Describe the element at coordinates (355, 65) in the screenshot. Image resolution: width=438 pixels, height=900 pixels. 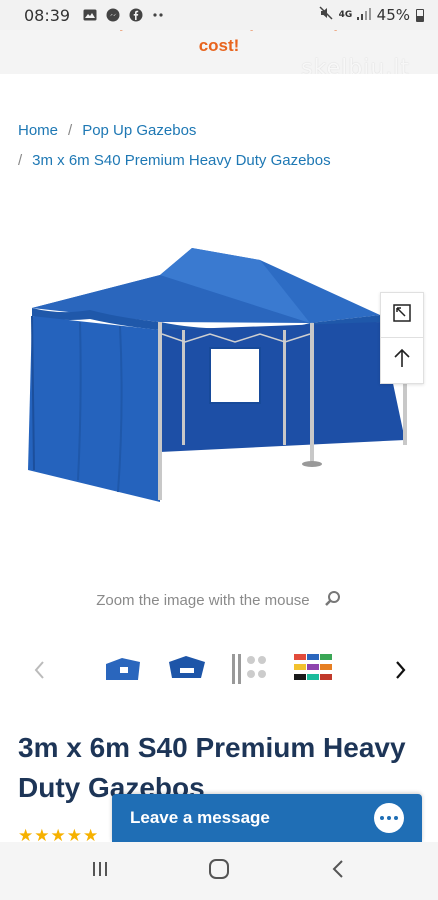
I see `watermark: skelbiu.lt` at that location.